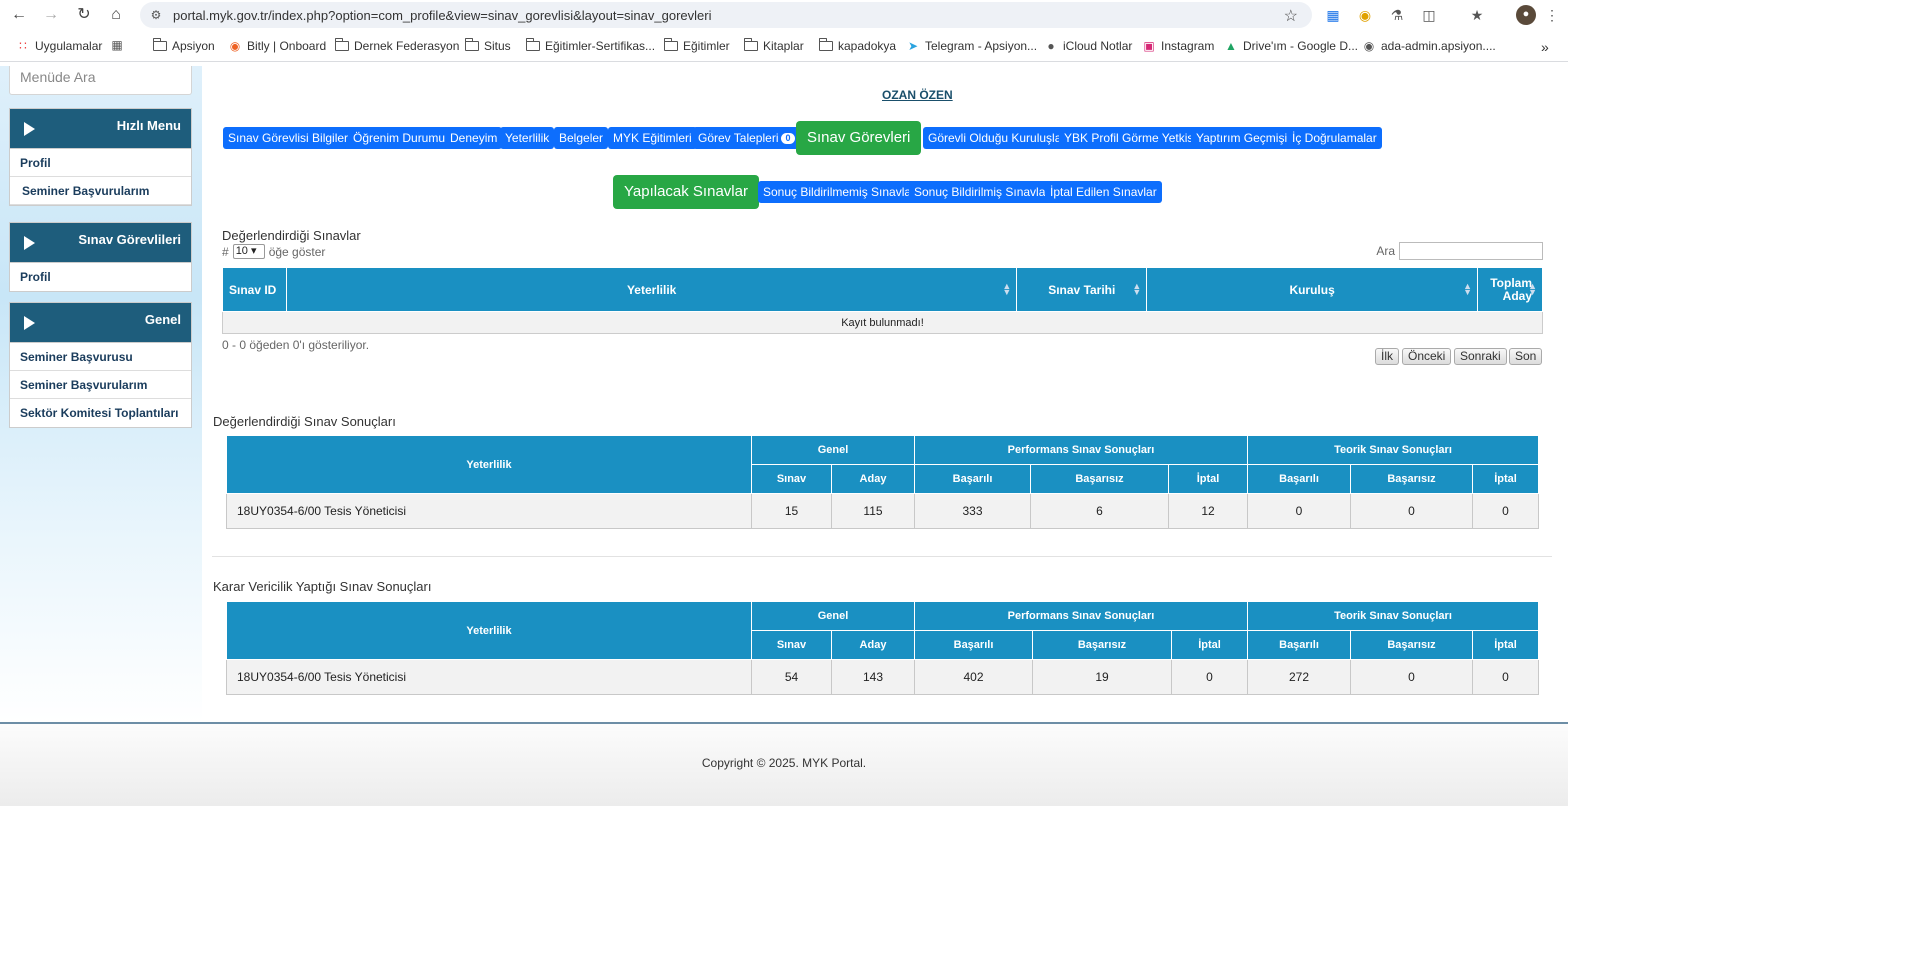 This screenshot has height=980, width=1906. What do you see at coordinates (1510, 289) in the screenshot?
I see `col-total-candidates: Toplam Aday ▲ ▼` at bounding box center [1510, 289].